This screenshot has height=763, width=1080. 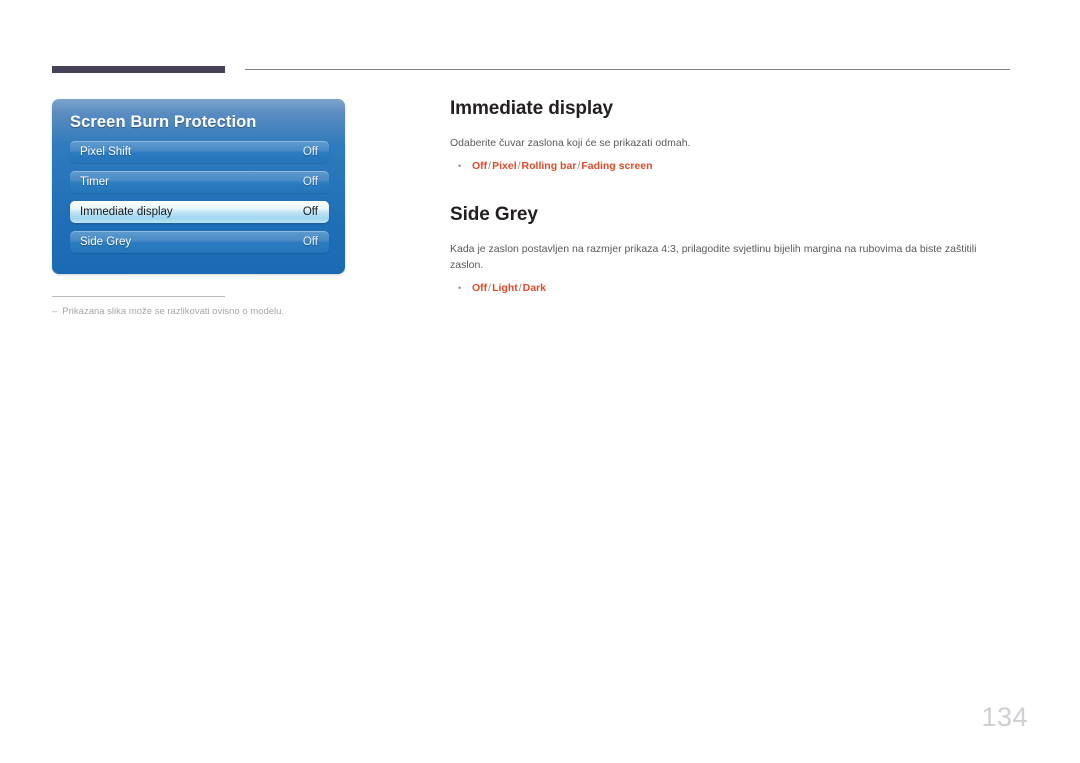 I want to click on section-option-values: Off/Pixel/Rolling bar/Fading screen, so click(x=562, y=166).